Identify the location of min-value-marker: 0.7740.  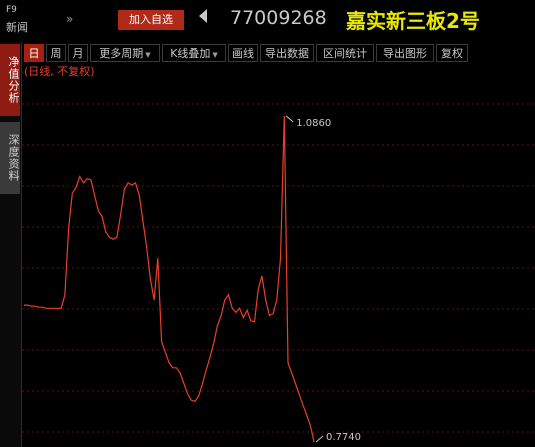
(338, 437).